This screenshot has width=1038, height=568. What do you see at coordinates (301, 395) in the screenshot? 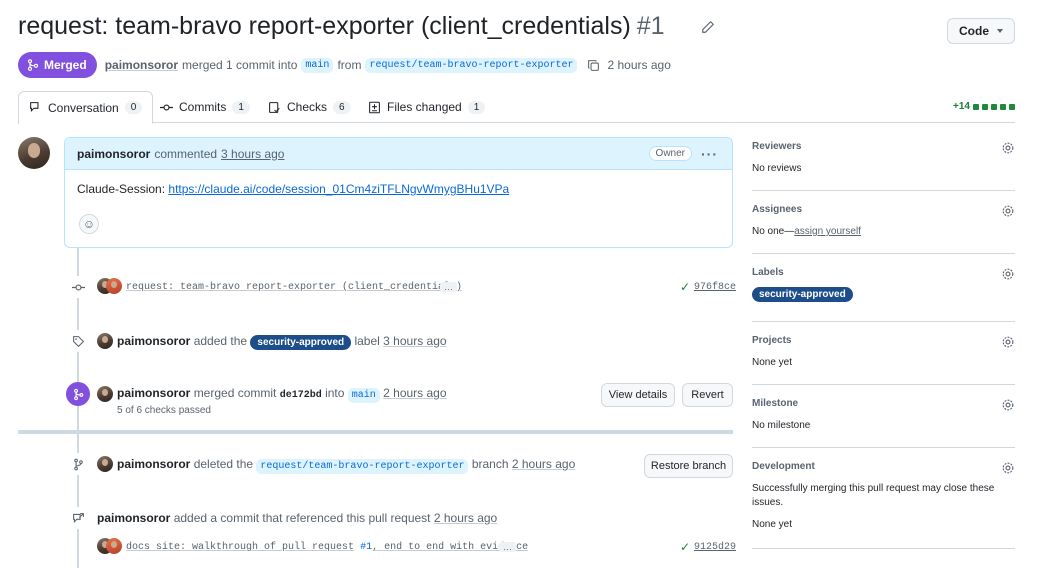
I see `merge-commit-sha: de172bd` at bounding box center [301, 395].